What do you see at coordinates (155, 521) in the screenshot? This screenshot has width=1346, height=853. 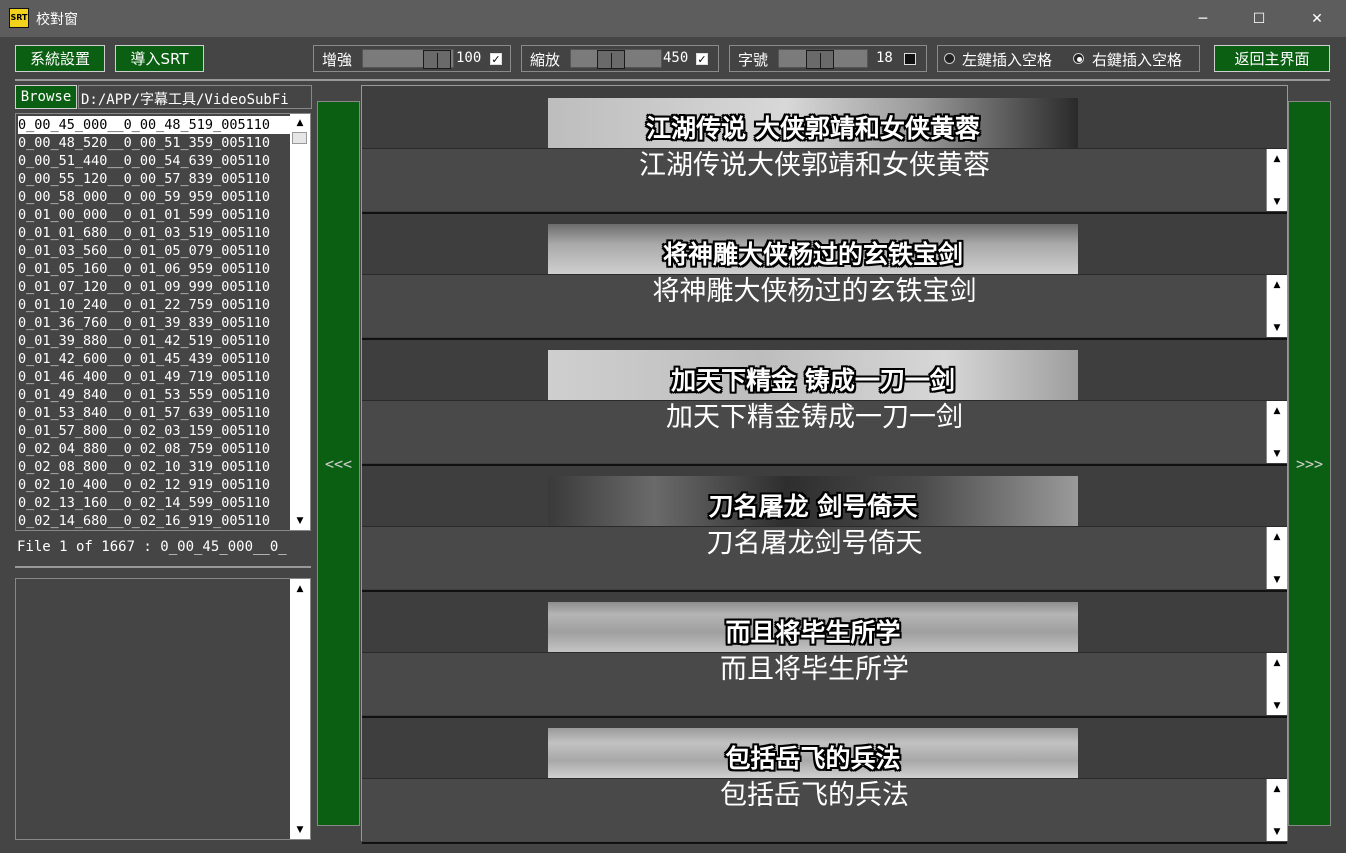 I see `file-list-item: 0_02_14_680__0_02_16_919_005110` at bounding box center [155, 521].